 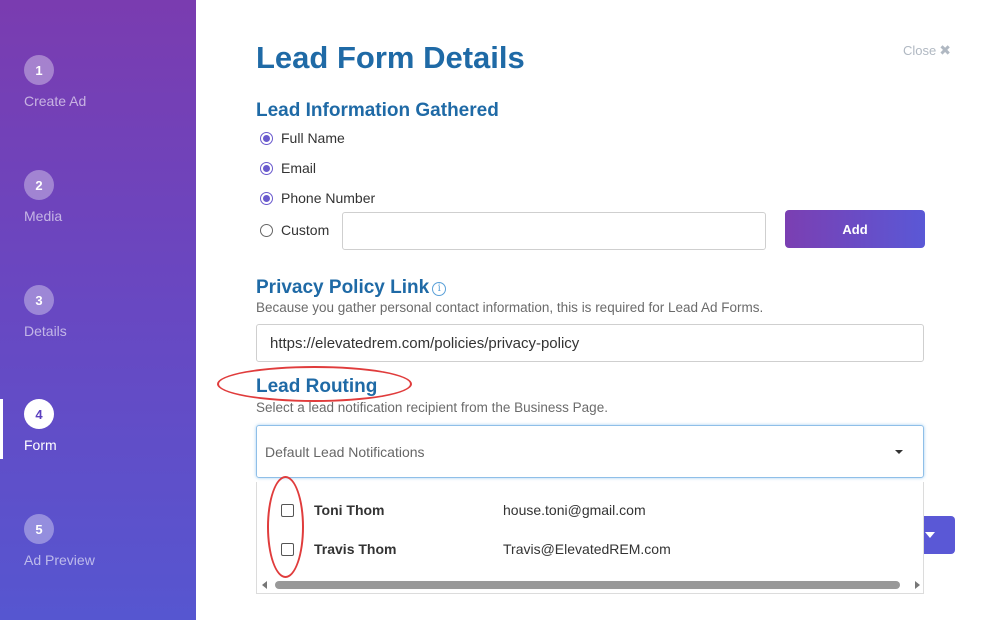 I want to click on privacy-title-row: Privacy Policy Link i, so click(x=351, y=288).